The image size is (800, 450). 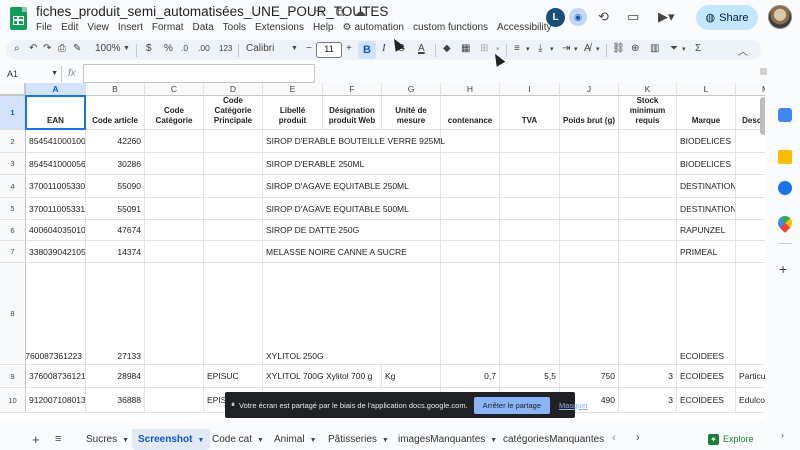 What do you see at coordinates (203, 27) in the screenshot?
I see `menu-data: Data` at bounding box center [203, 27].